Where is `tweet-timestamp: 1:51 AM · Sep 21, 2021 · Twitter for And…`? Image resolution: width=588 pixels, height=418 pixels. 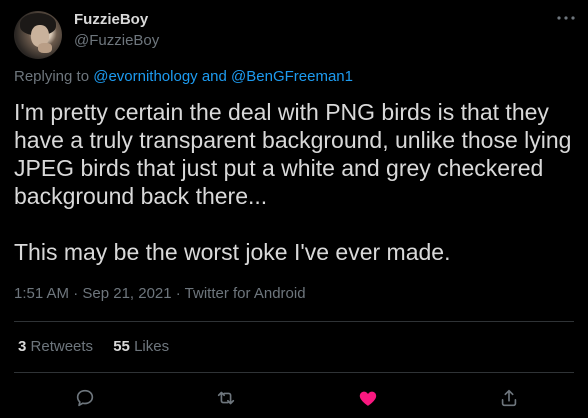
tweet-timestamp: 1:51 AM · Sep 21, 2021 · Twitter for And… is located at coordinates (160, 293).